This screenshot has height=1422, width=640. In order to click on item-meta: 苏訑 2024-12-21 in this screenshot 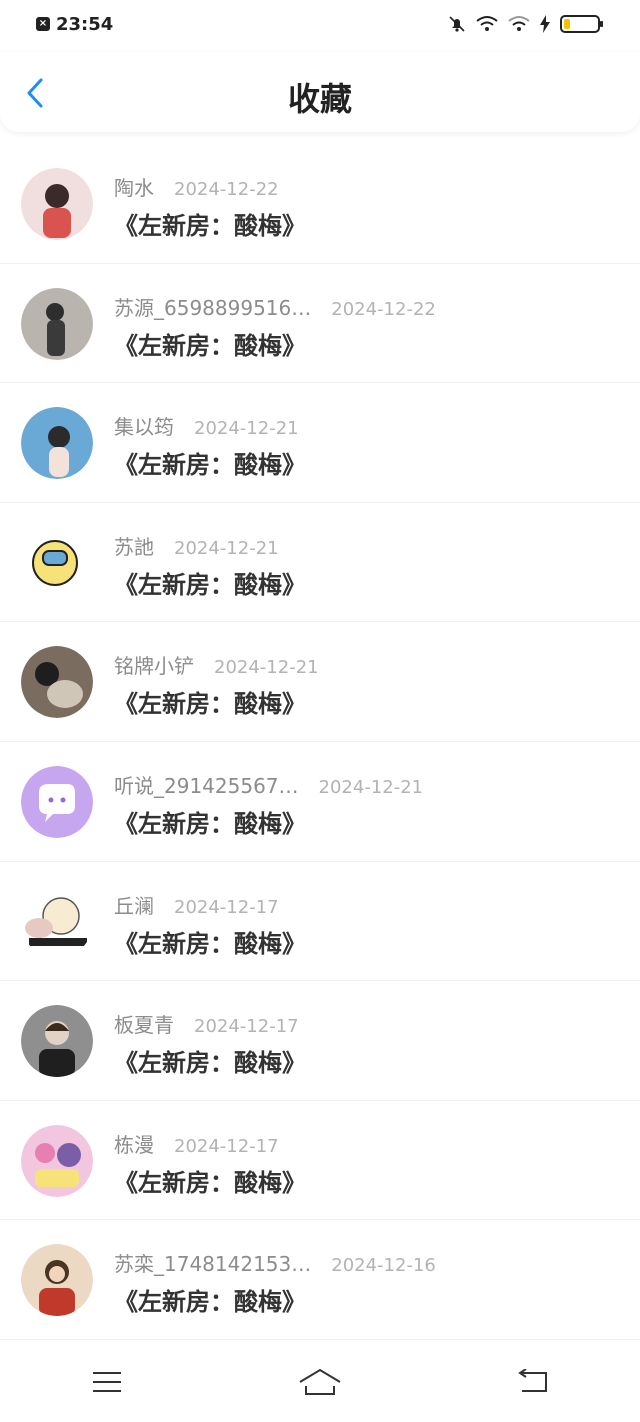, I will do `click(196, 545)`.